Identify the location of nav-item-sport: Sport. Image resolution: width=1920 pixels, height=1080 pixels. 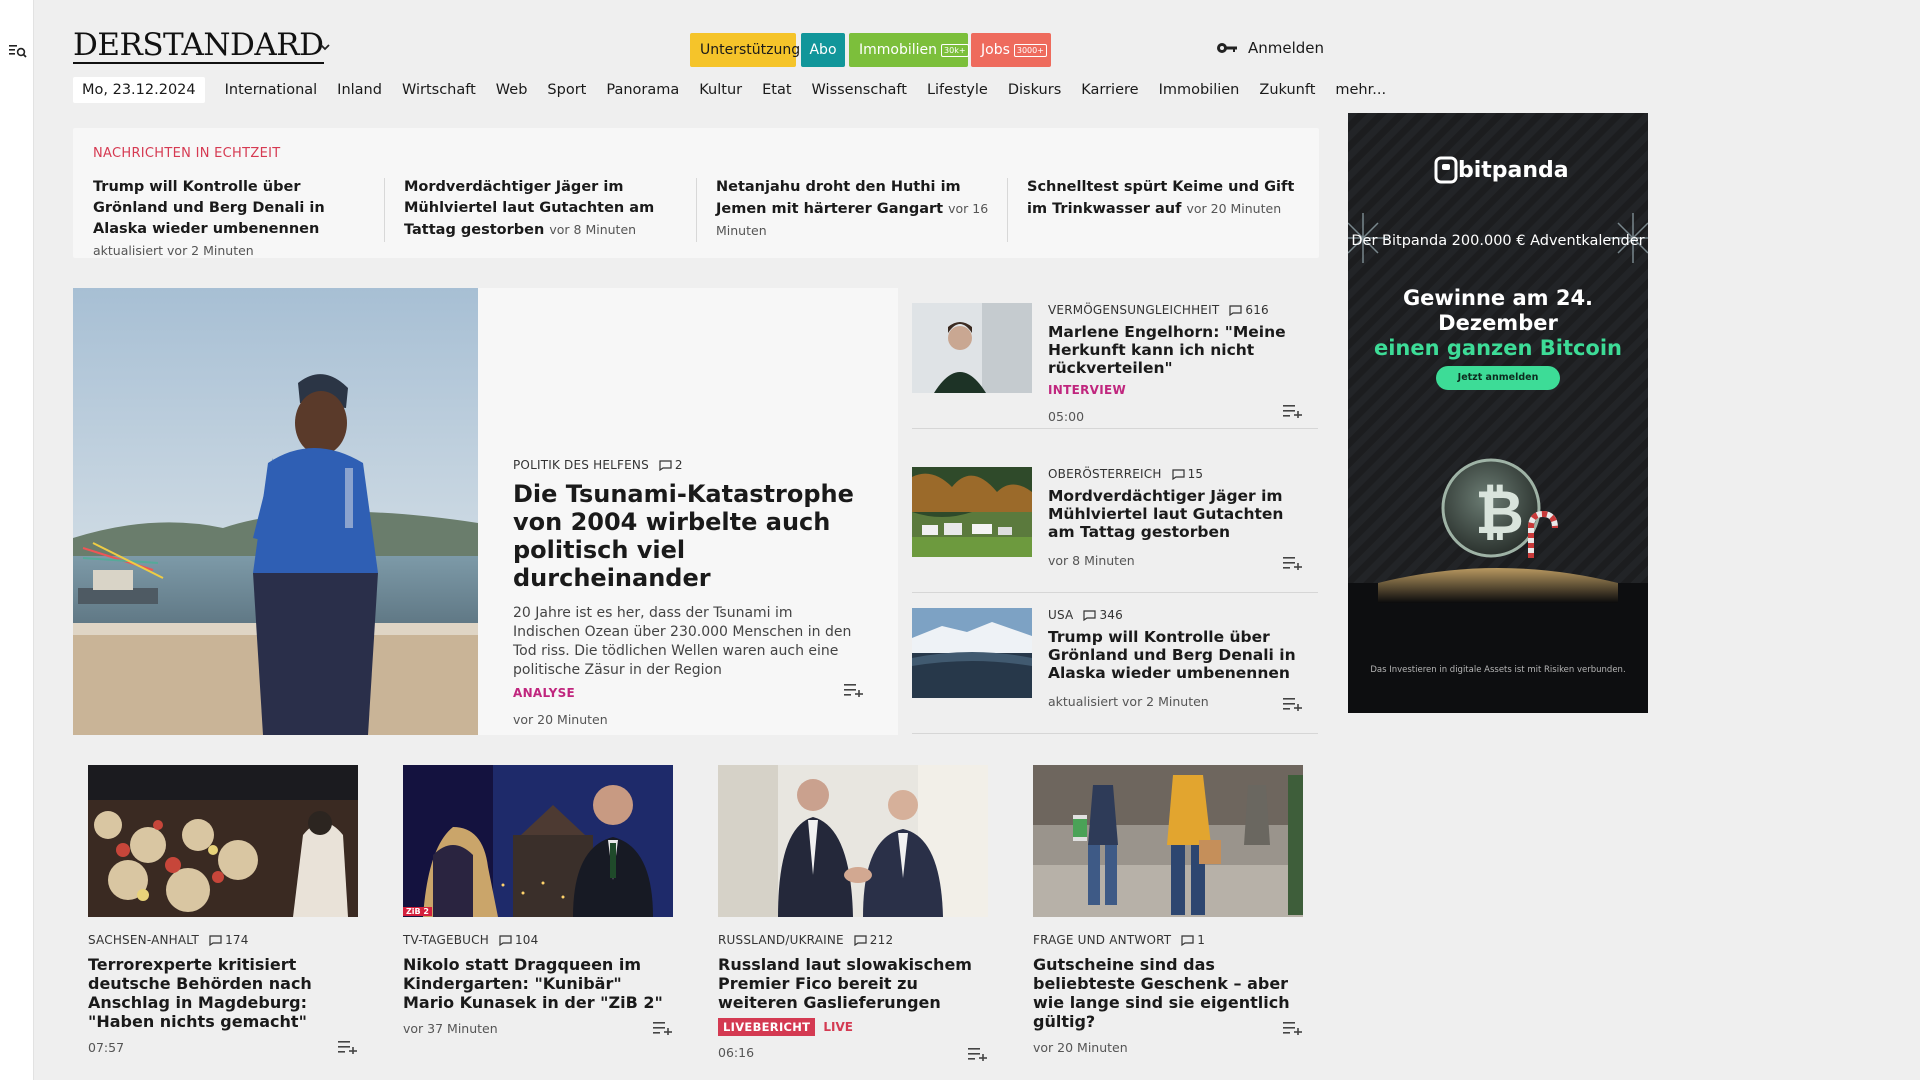
(566, 90).